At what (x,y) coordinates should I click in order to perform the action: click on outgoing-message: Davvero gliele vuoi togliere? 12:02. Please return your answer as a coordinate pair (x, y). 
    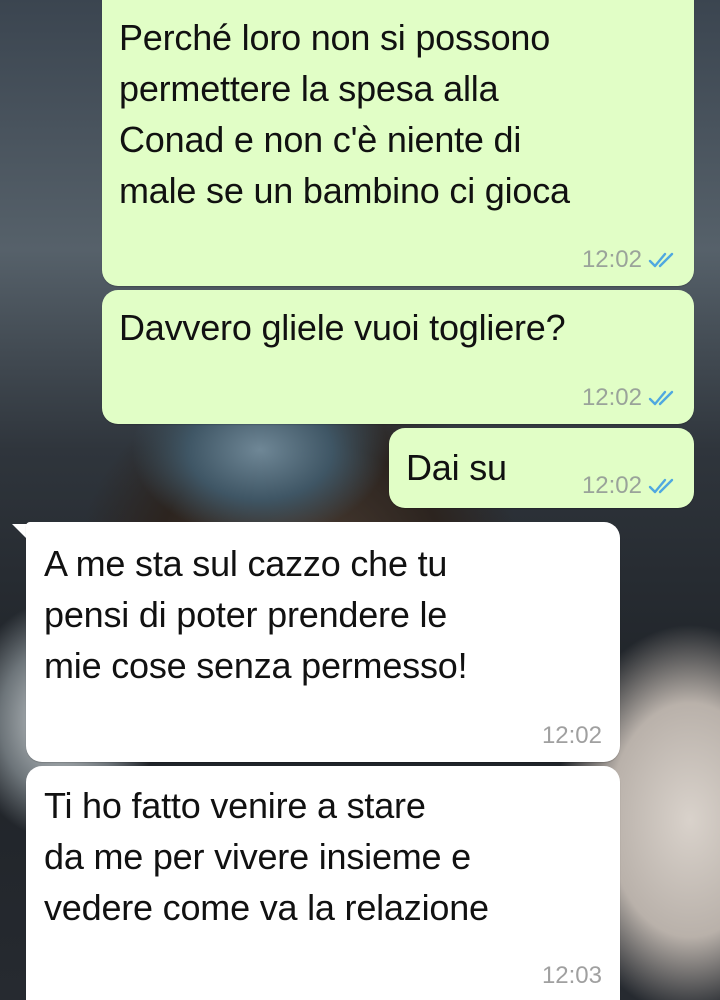
    Looking at the image, I should click on (398, 357).